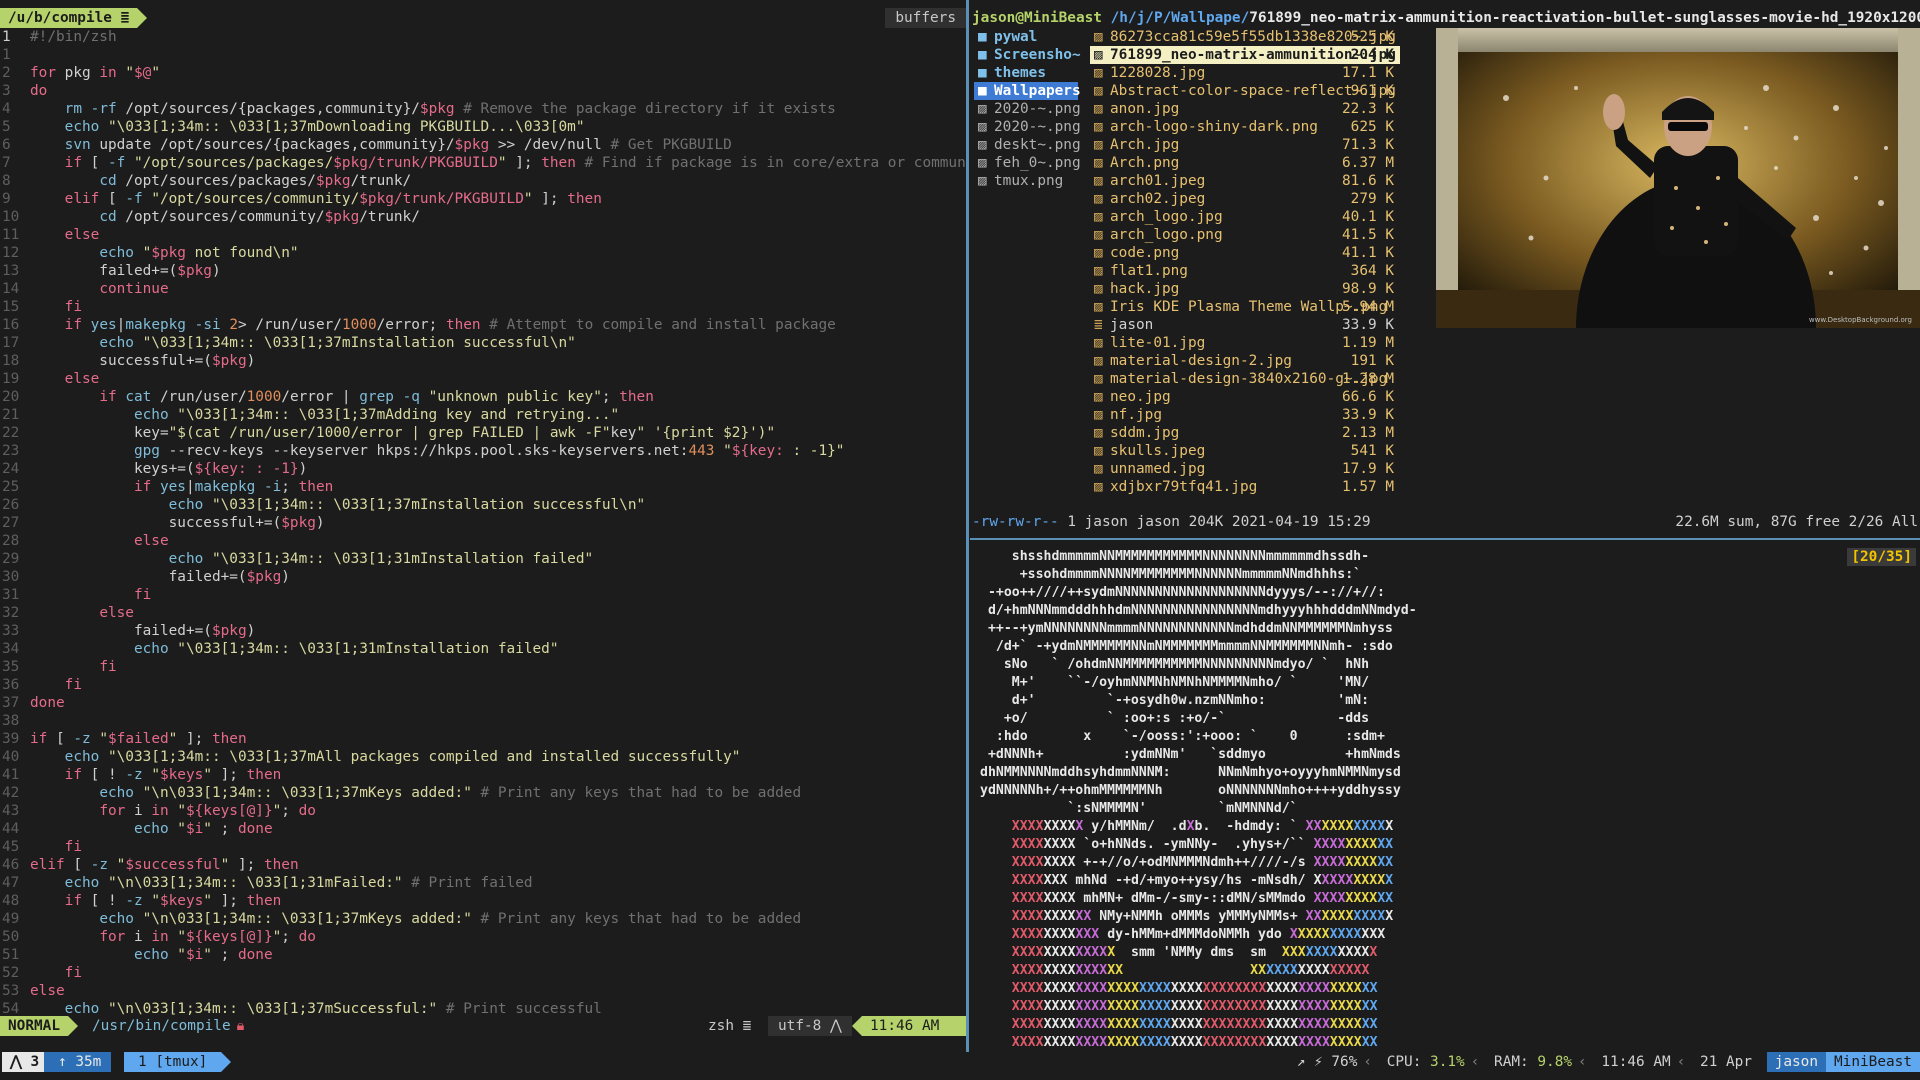  What do you see at coordinates (1245, 55) in the screenshot?
I see `file-item: ▨ 761899_neo-matrix-ammunition~.jpg 204 K` at bounding box center [1245, 55].